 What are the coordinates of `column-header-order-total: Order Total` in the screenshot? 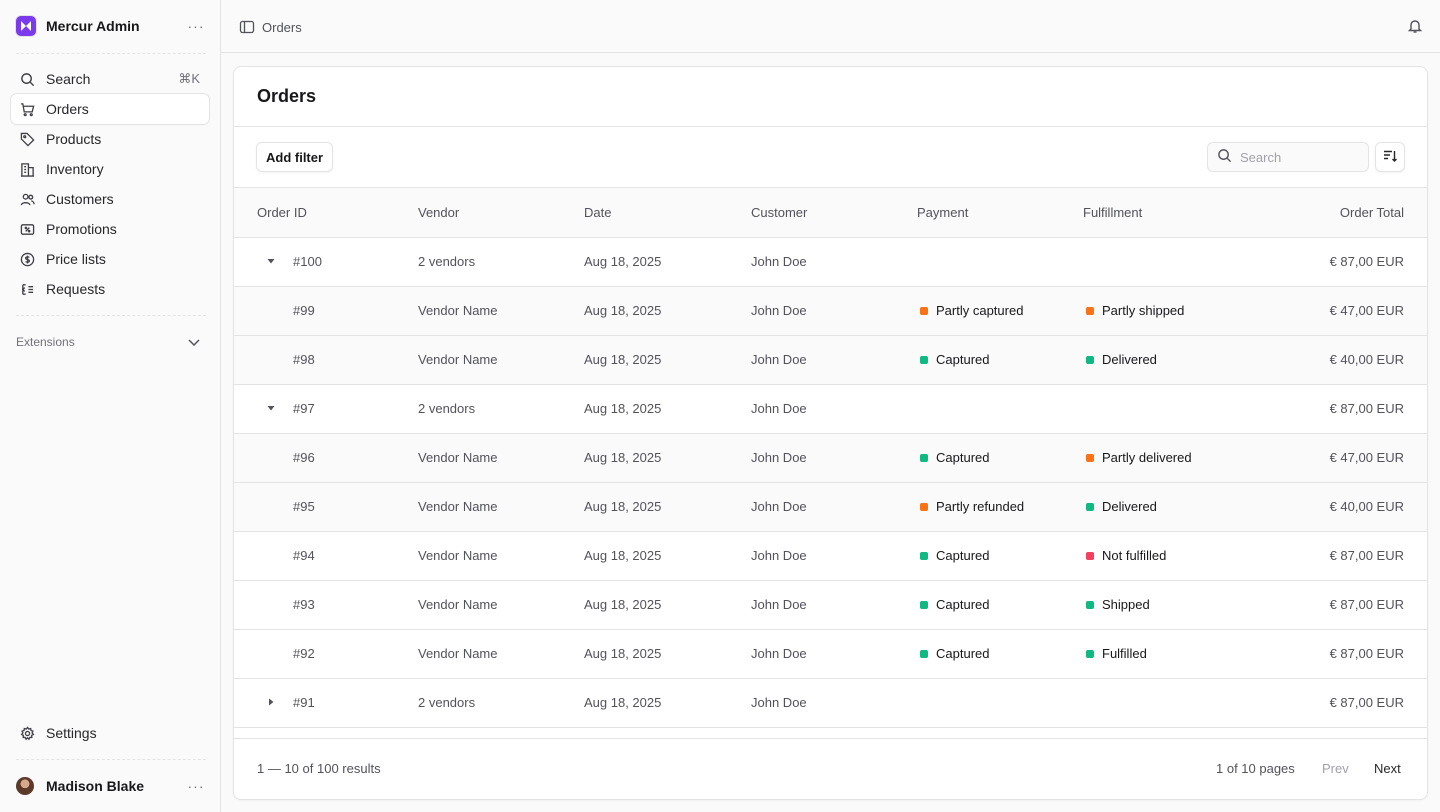 It's located at (1338, 213).